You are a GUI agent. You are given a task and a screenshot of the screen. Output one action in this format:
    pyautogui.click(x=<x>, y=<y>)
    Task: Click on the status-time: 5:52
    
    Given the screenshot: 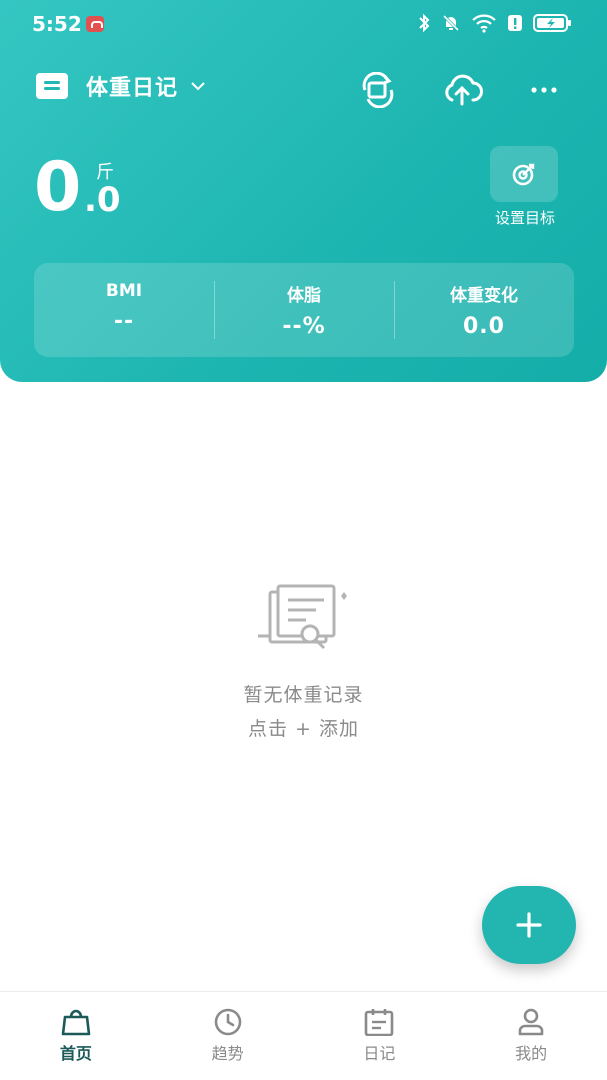 What is the action you would take?
    pyautogui.click(x=57, y=24)
    